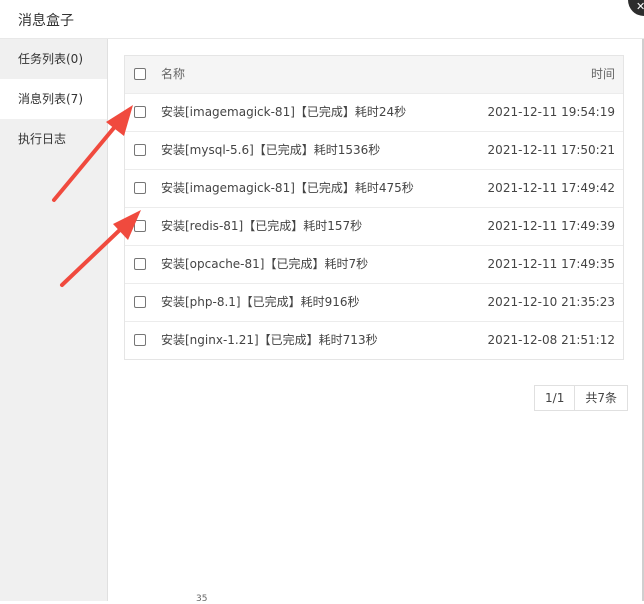 This screenshot has width=644, height=604. What do you see at coordinates (260, 302) in the screenshot?
I see `row-name: 安装[php-8.1]【已完成】耗时916秒` at bounding box center [260, 302].